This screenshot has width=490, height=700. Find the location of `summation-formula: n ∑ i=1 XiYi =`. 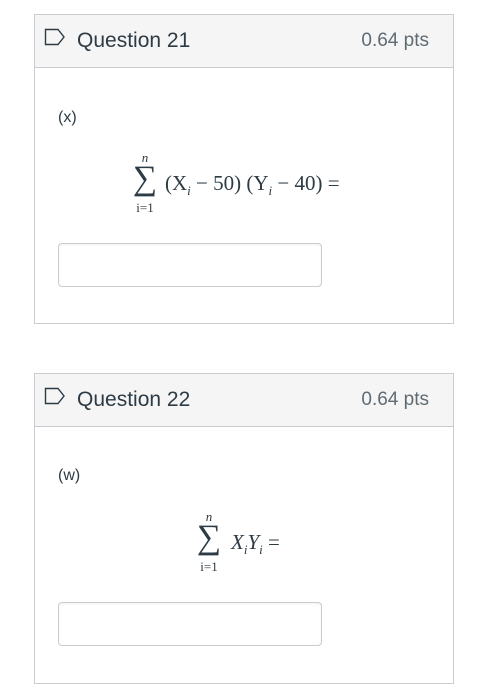

summation-formula: n ∑ i=1 XiYi = is located at coordinates (265, 544).